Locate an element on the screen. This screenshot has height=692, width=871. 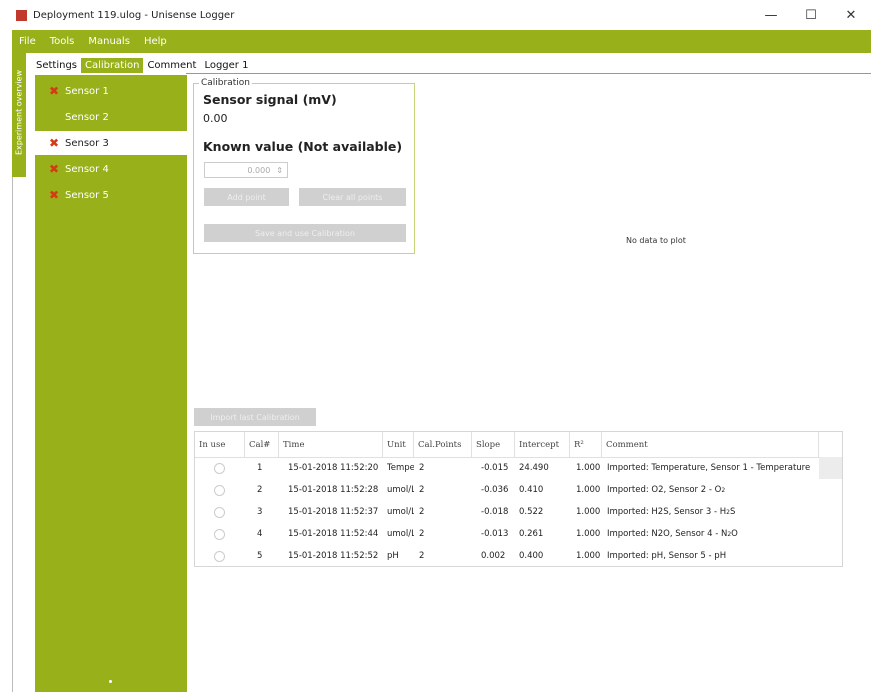
experiment-overview-label: Experiment overview is located at coordinates (19, 112).